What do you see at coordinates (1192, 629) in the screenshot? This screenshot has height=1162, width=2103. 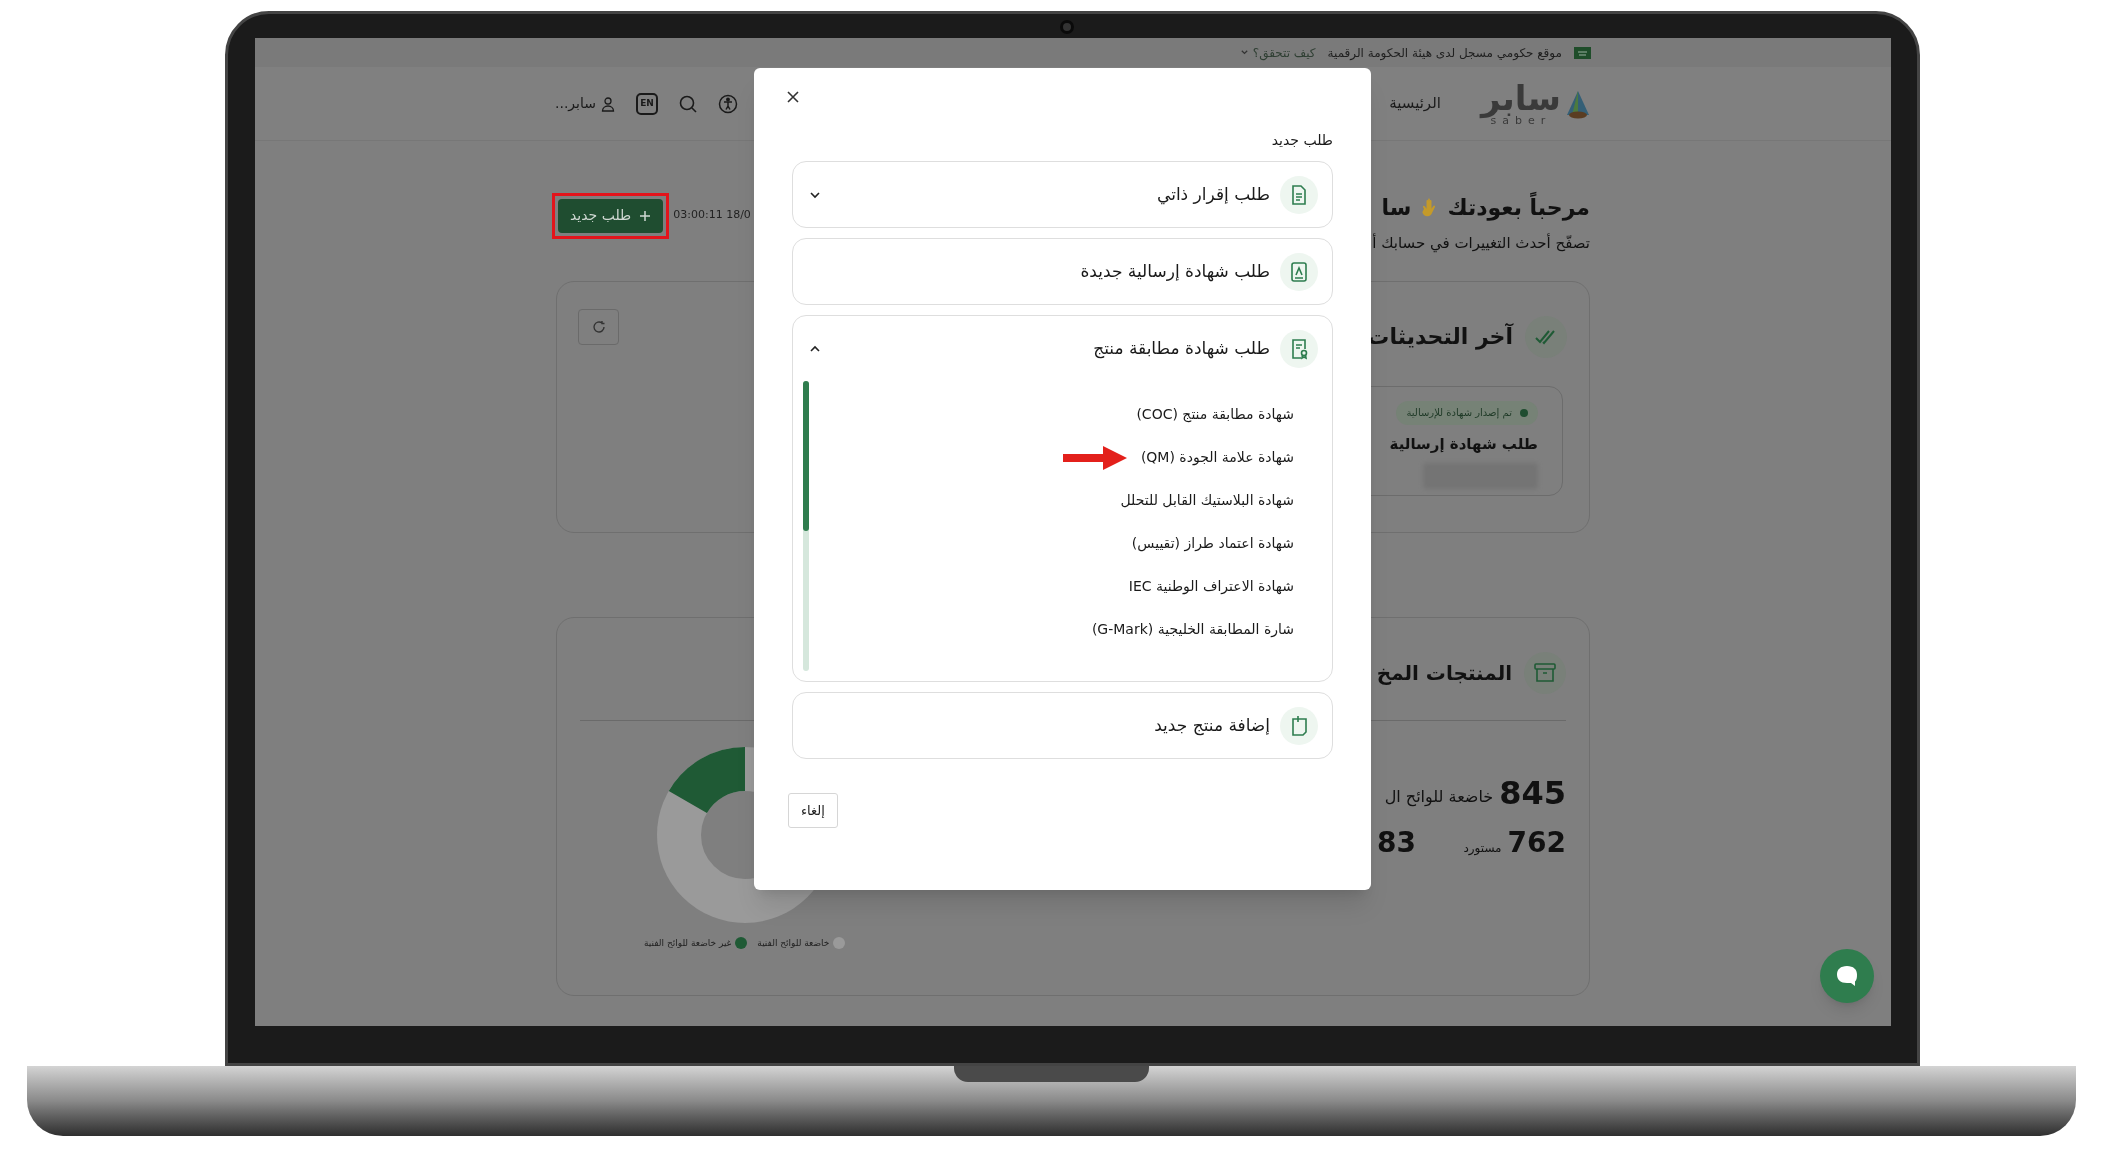 I see `certificate-option: شارة المطابقة الخليجية (G-Mark)` at bounding box center [1192, 629].